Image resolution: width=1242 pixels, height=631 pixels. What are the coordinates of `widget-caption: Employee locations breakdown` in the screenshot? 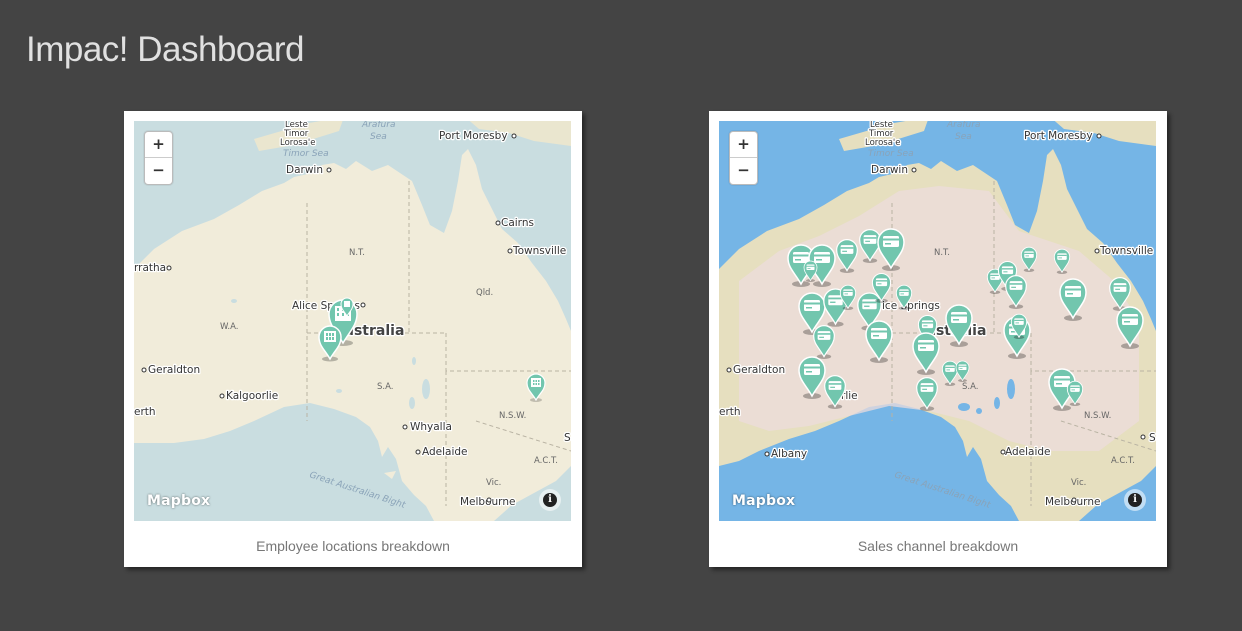 It's located at (353, 546).